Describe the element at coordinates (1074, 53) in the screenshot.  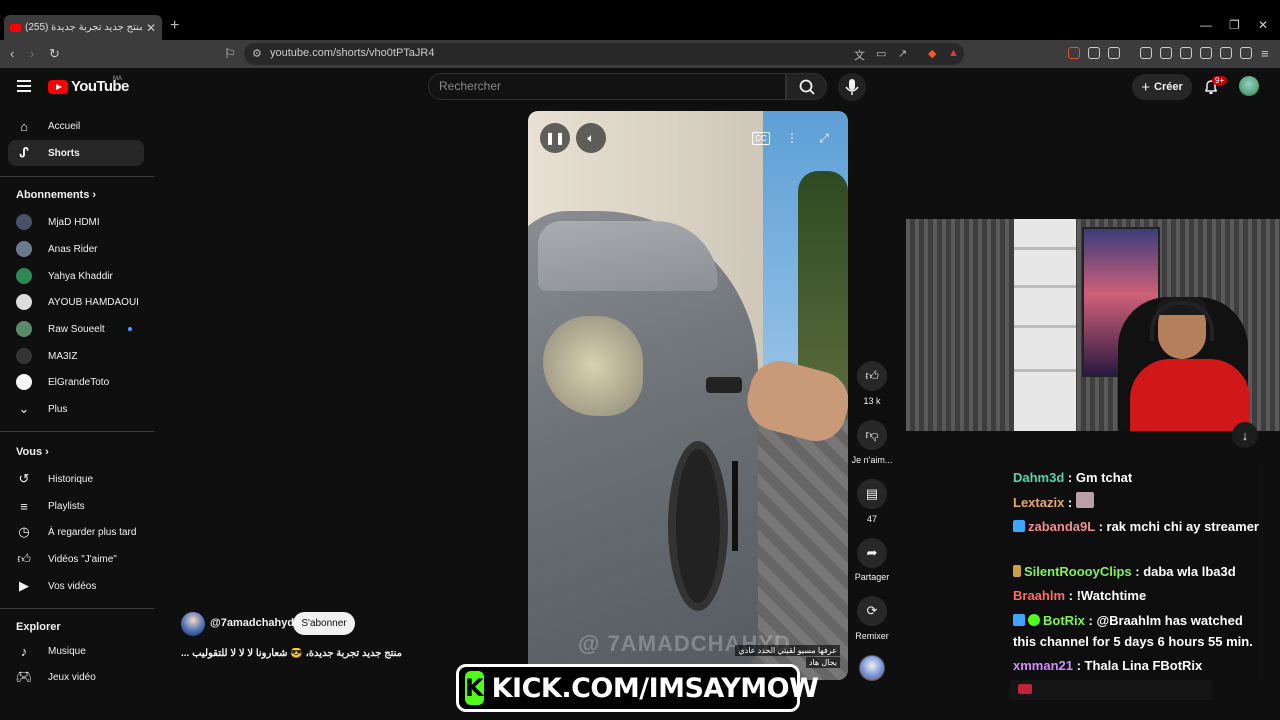
I see `extension-icon` at that location.